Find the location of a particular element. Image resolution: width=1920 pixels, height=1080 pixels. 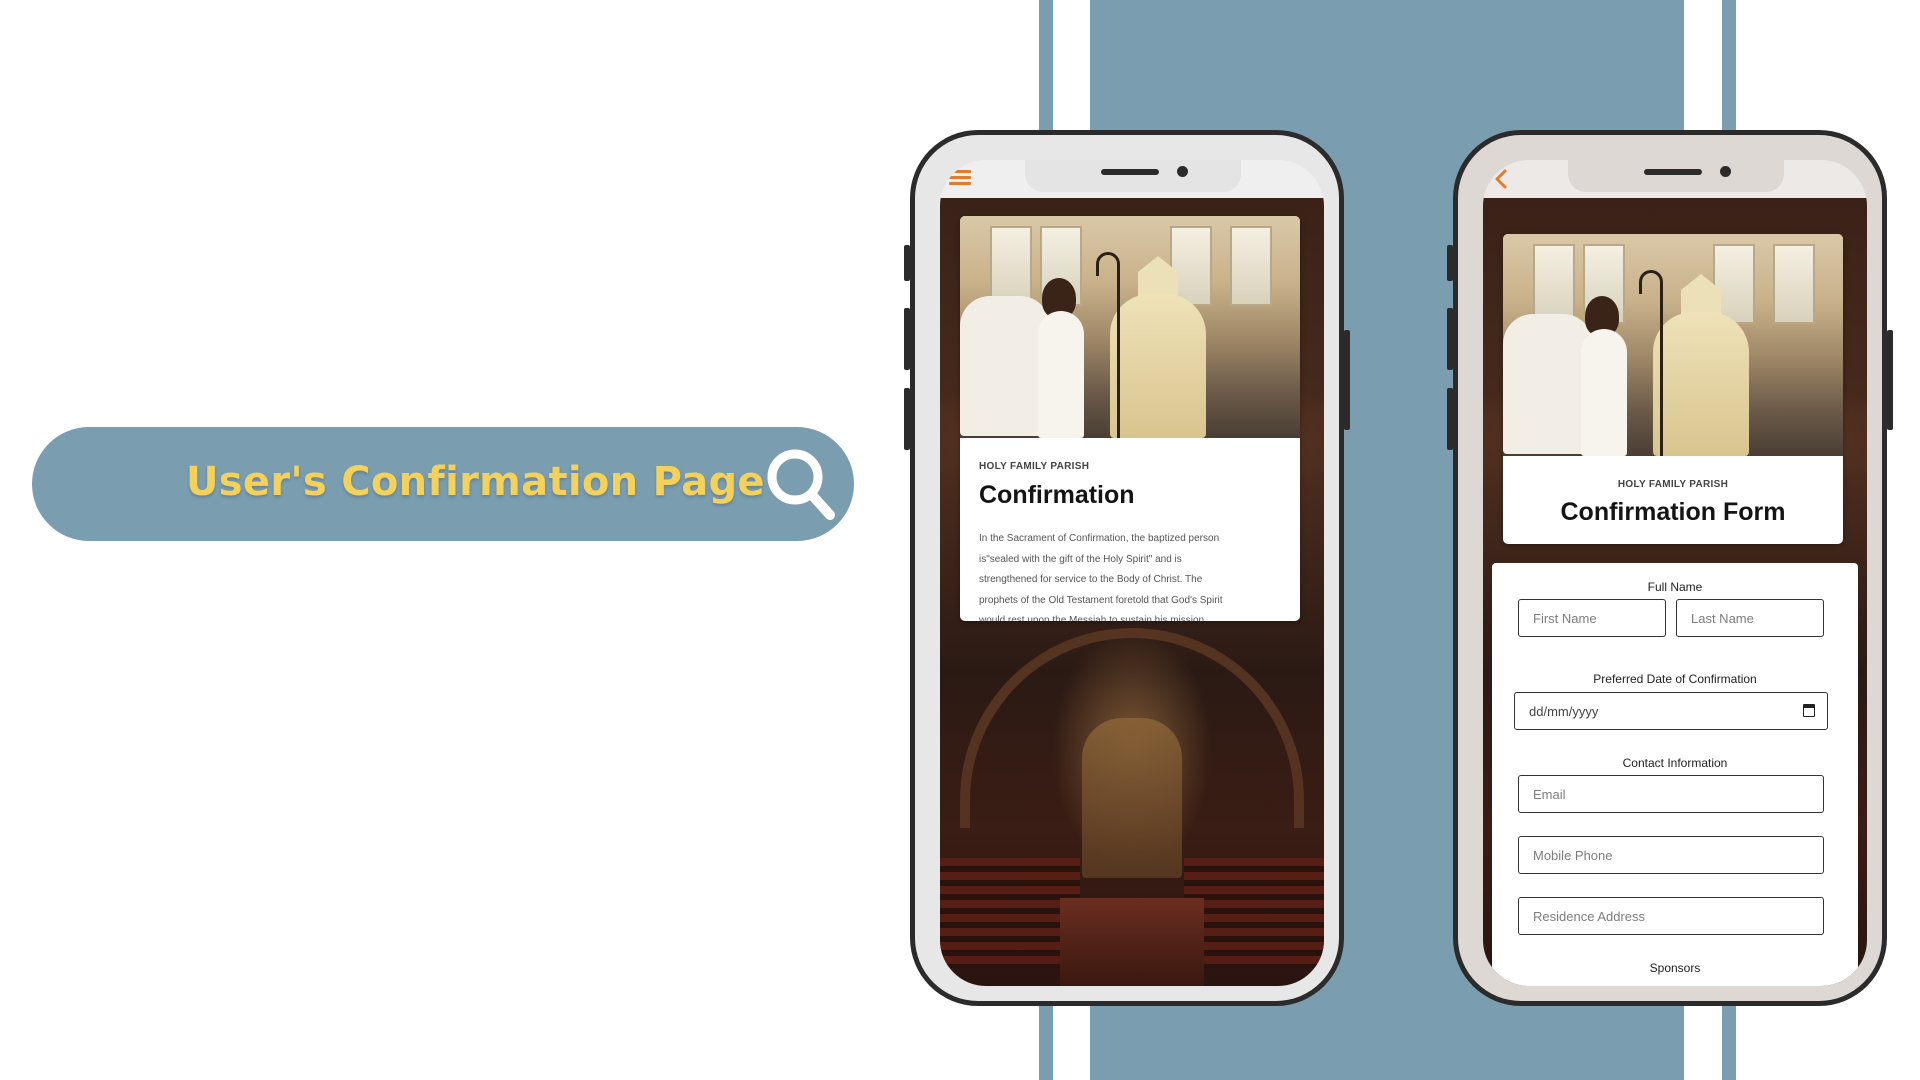

last-name-field: Last Name is located at coordinates (1750, 618).